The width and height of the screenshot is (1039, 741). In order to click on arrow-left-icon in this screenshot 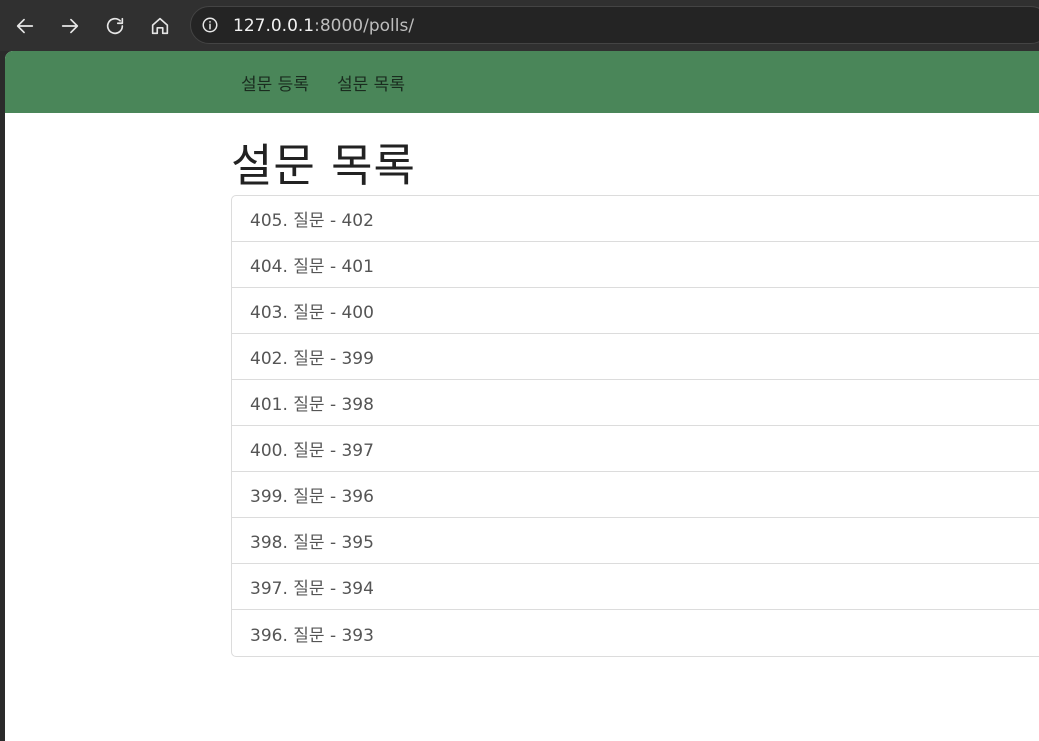, I will do `click(25, 26)`.